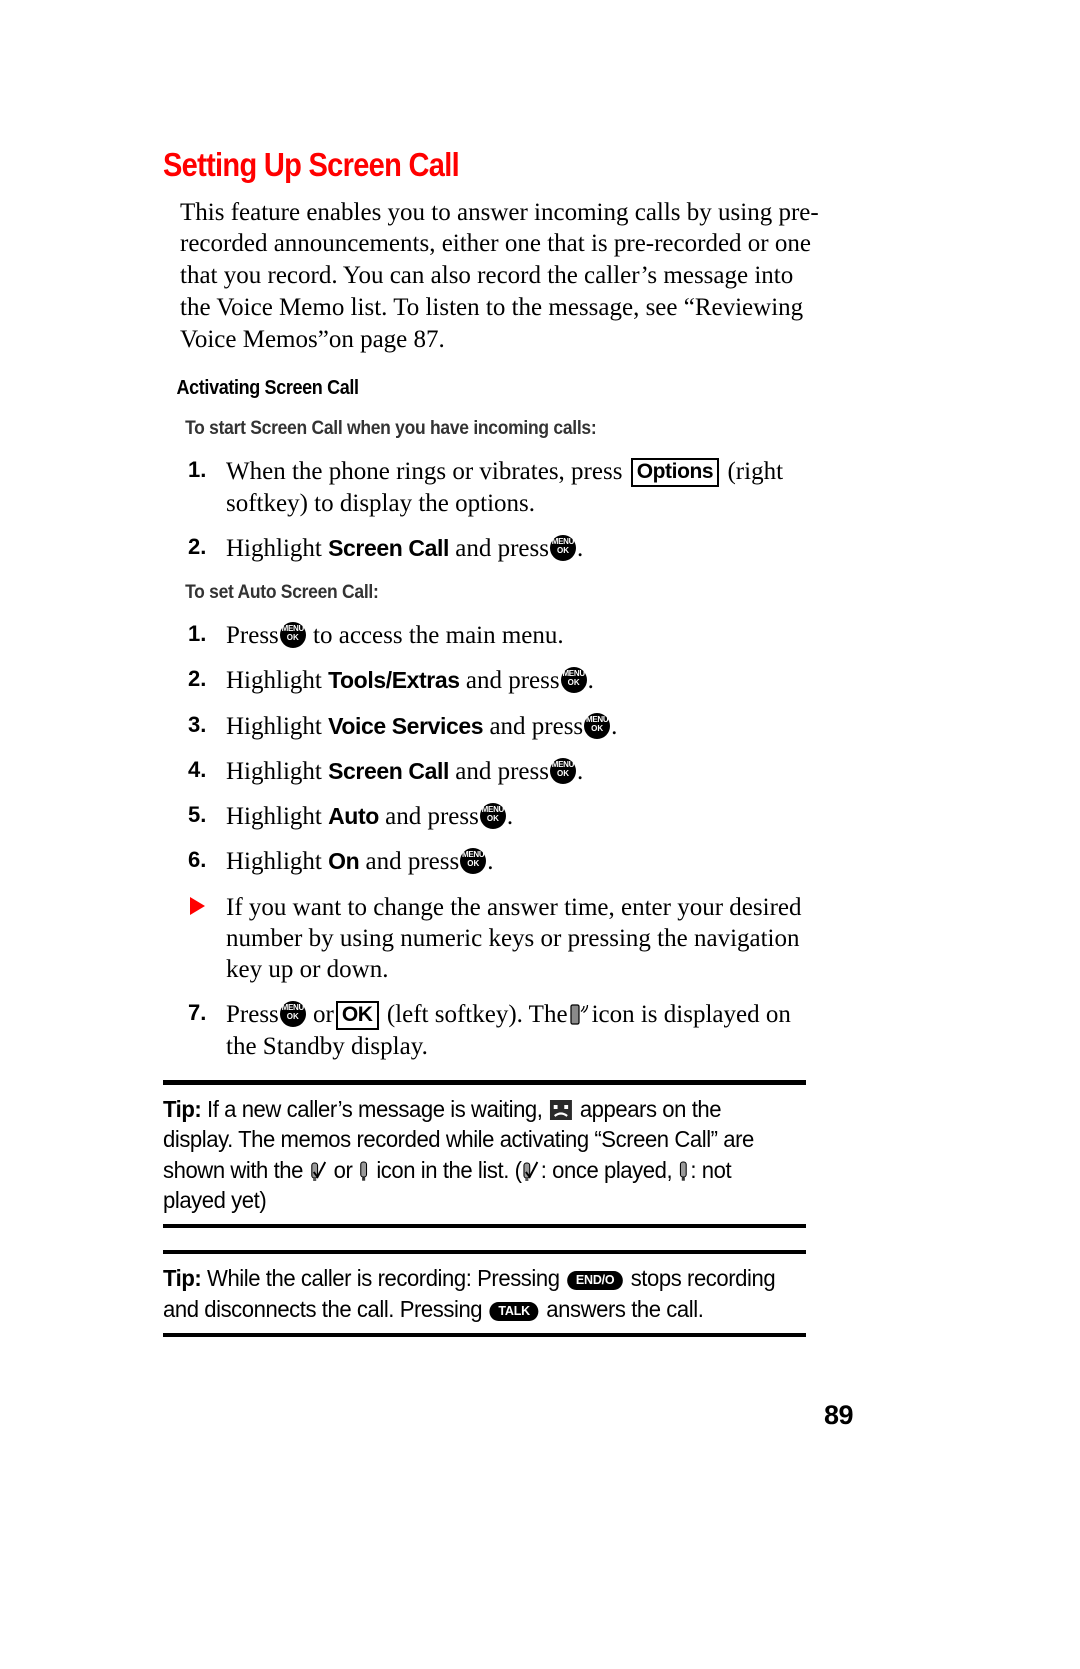 The image size is (1080, 1669). Describe the element at coordinates (353, 816) in the screenshot. I see `menu-item-name: Auto` at that location.